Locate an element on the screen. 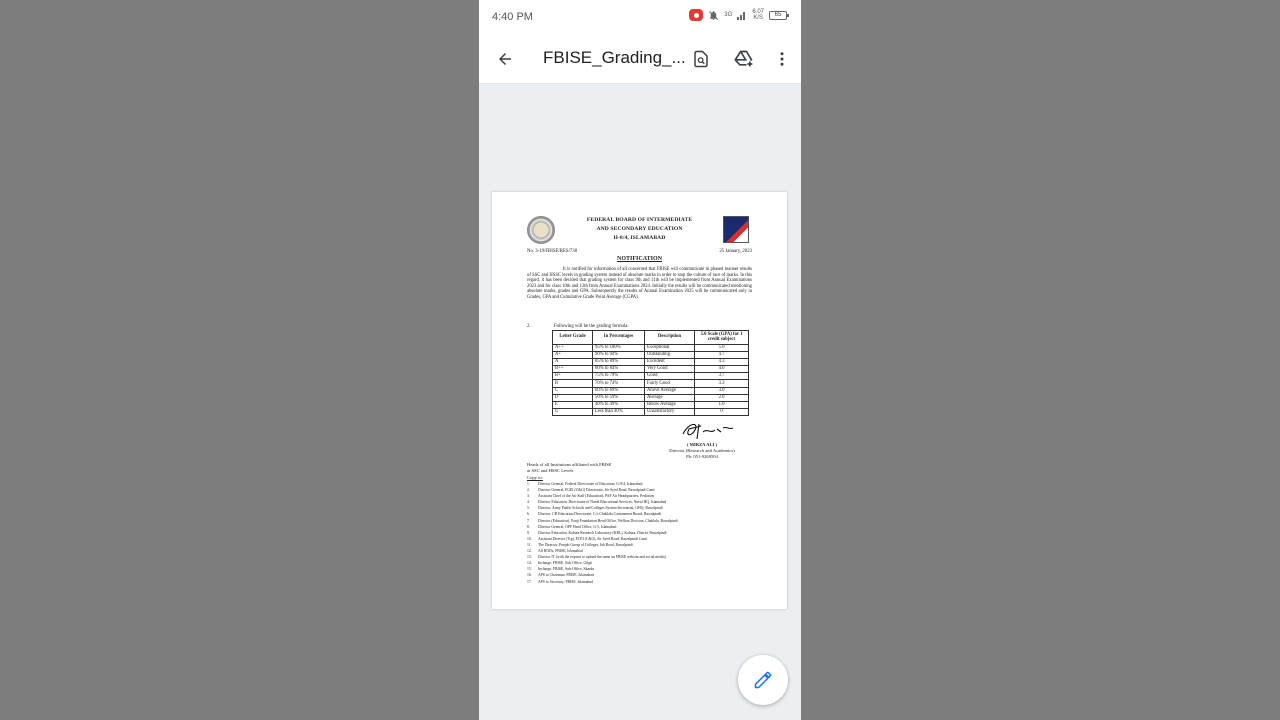  more-vert-icon is located at coordinates (782, 59).